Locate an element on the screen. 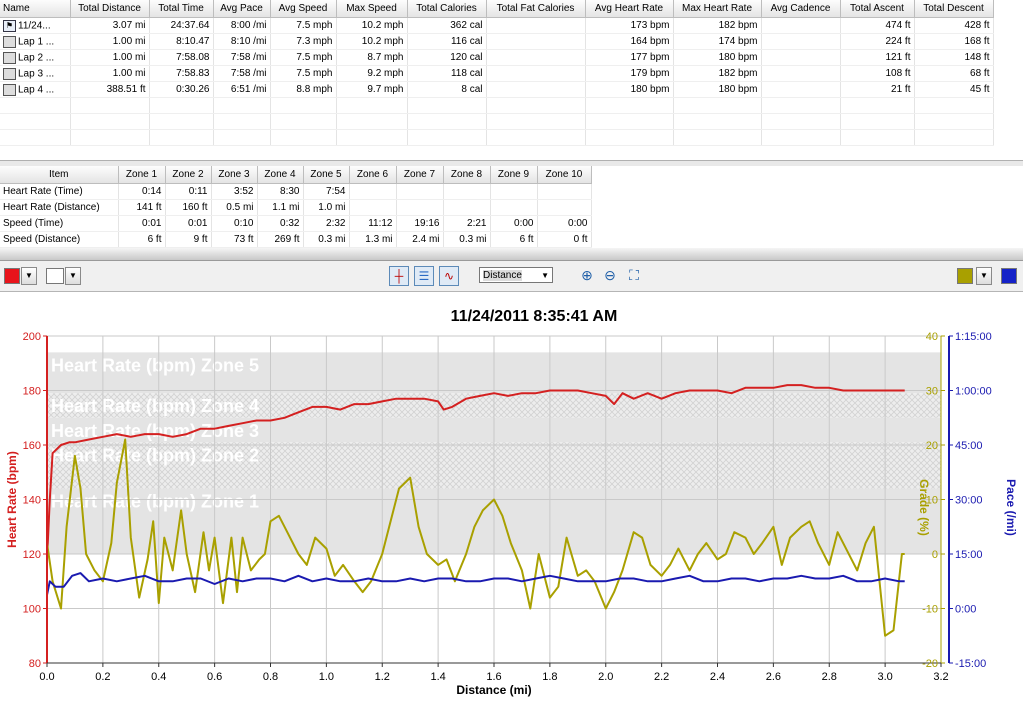 The image size is (1023, 711). chart-crosshair-icon: ┼ is located at coordinates (399, 276).